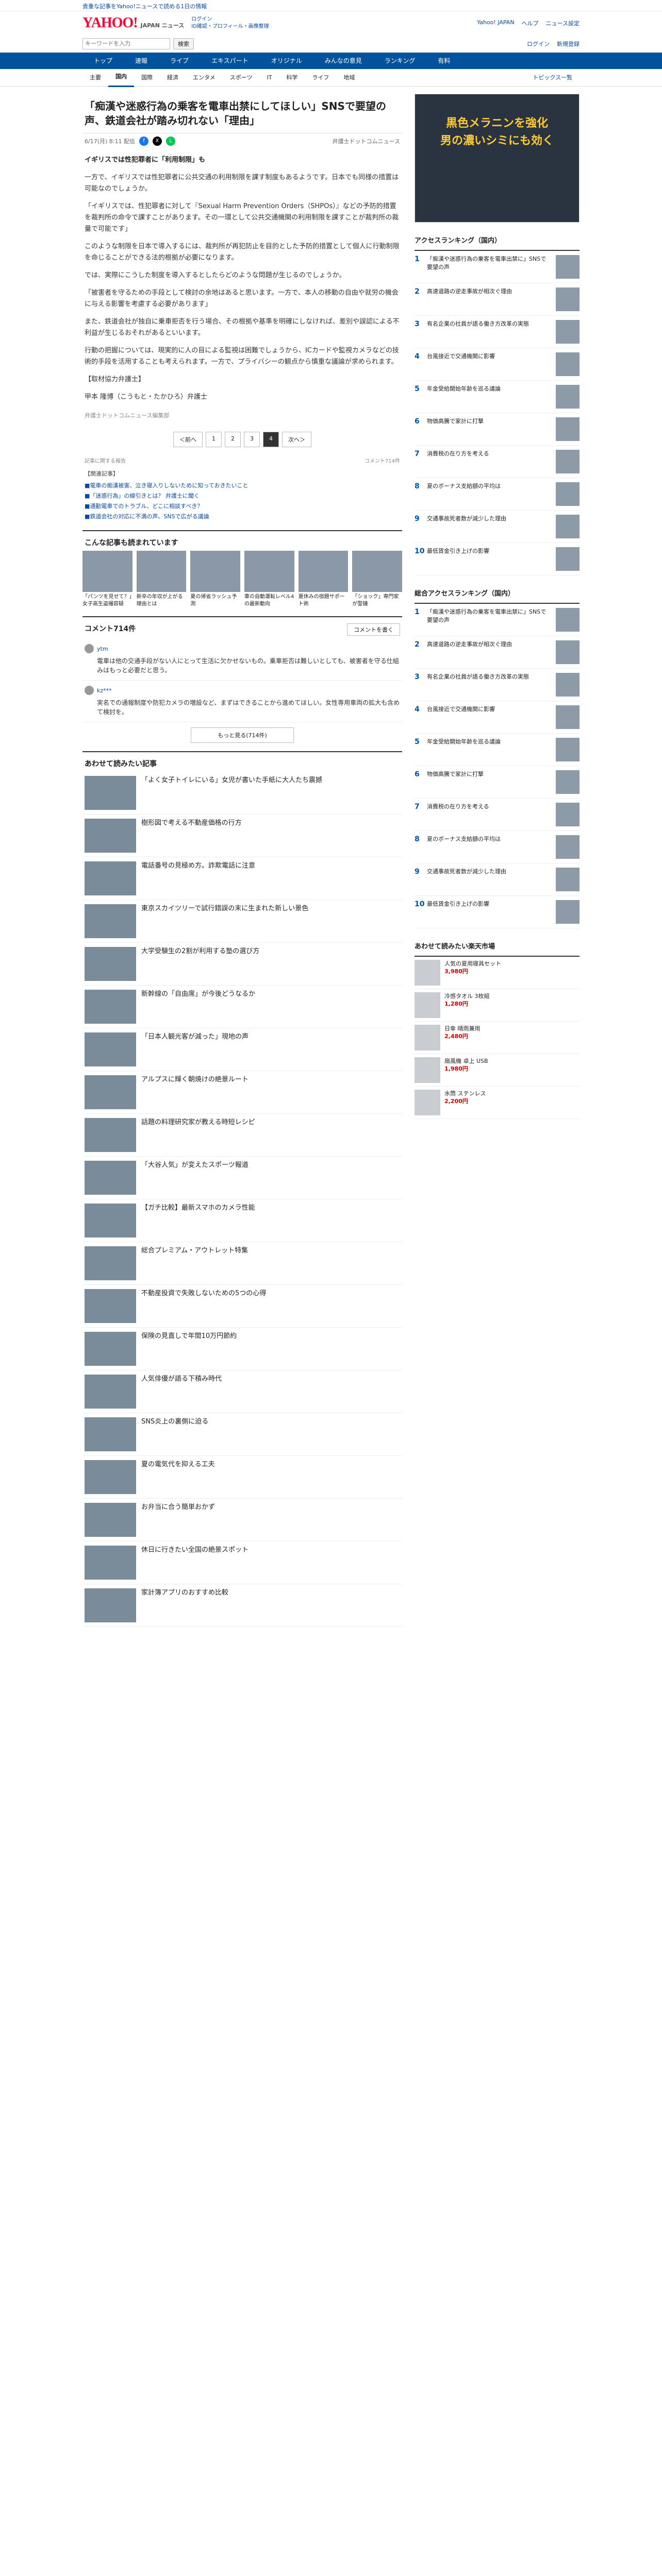  What do you see at coordinates (568, 44) in the screenshot?
I see `register-link: 新規登録` at bounding box center [568, 44].